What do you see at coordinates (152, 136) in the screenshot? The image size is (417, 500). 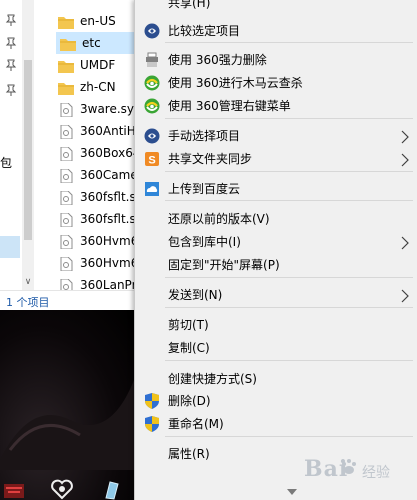 I see `beyond-compare-icon` at bounding box center [152, 136].